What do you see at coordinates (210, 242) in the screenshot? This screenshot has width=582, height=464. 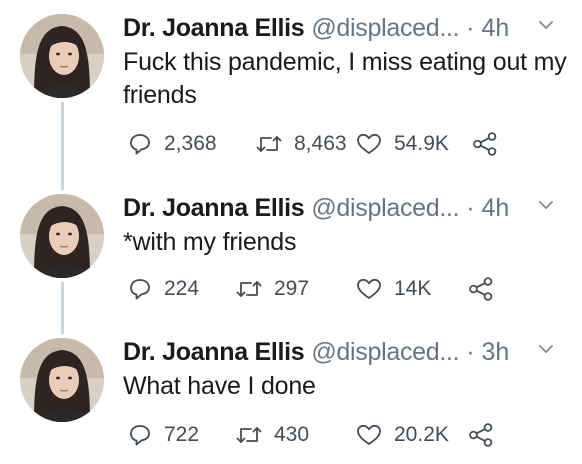 I see `tweet-text: *with my friends` at bounding box center [210, 242].